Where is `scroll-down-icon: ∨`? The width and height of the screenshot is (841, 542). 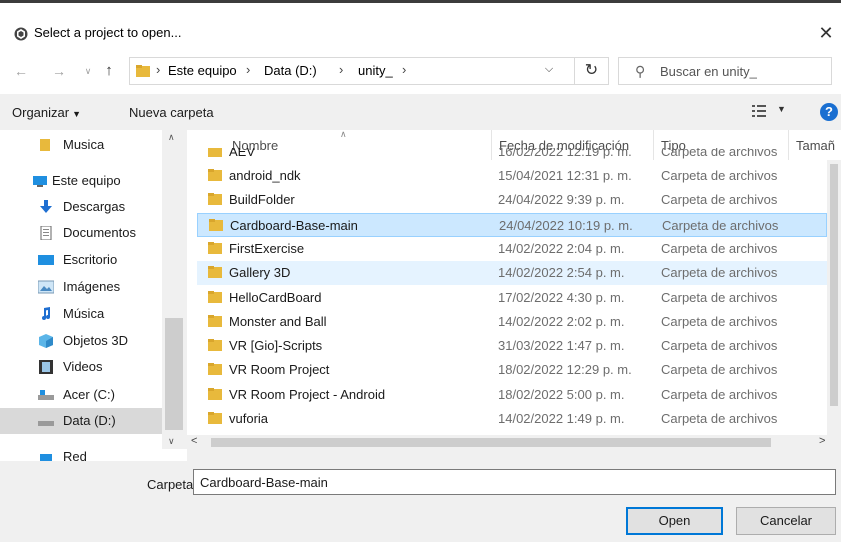
scroll-down-icon: ∨ is located at coordinates (171, 441).